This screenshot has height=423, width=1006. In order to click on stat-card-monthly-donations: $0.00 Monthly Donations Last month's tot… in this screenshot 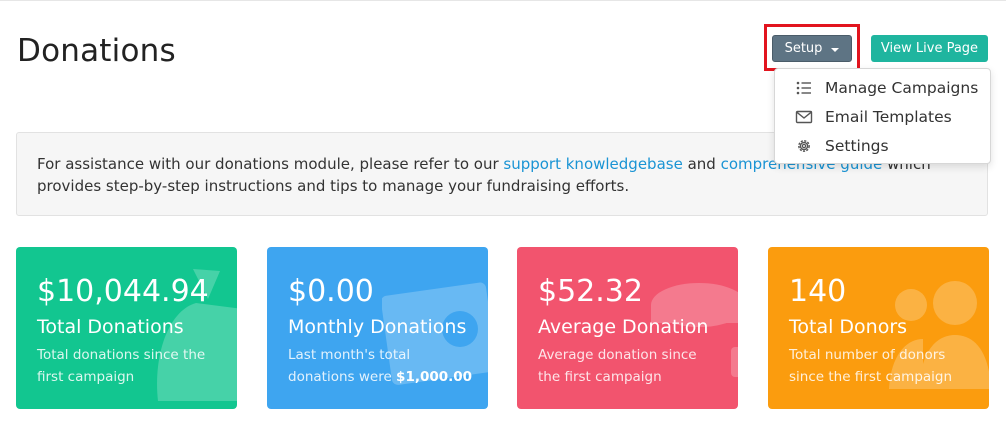, I will do `click(377, 328)`.